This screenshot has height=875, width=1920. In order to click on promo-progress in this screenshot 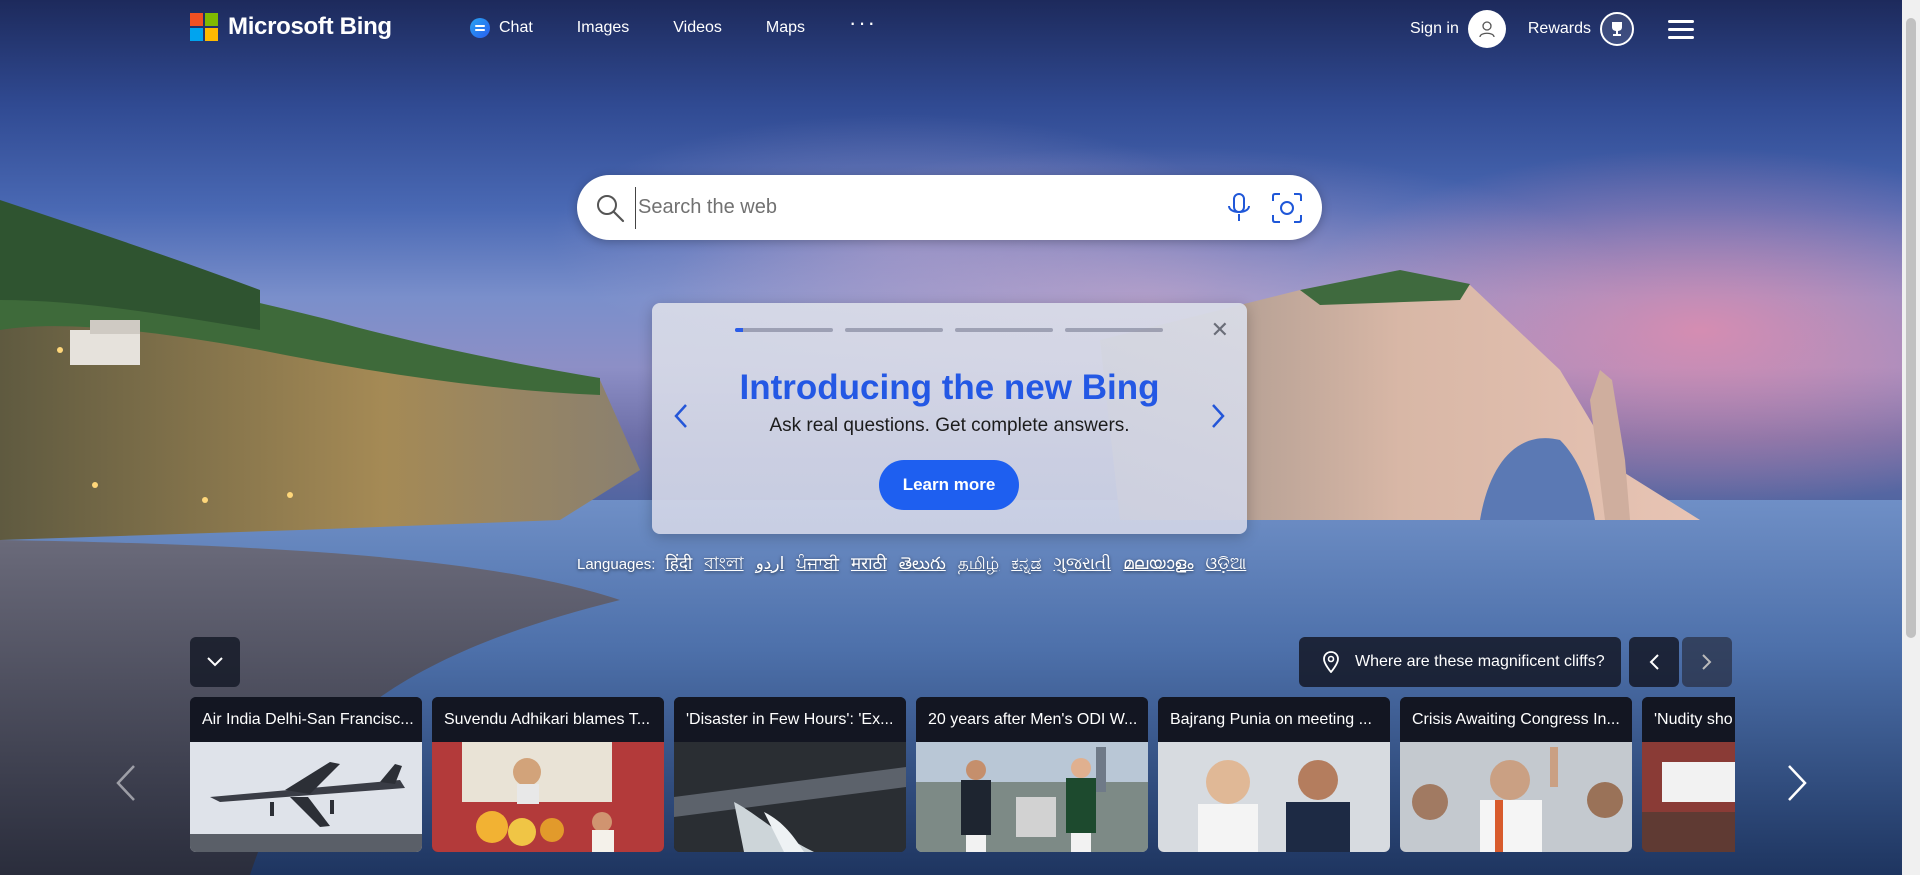, I will do `click(949, 330)`.